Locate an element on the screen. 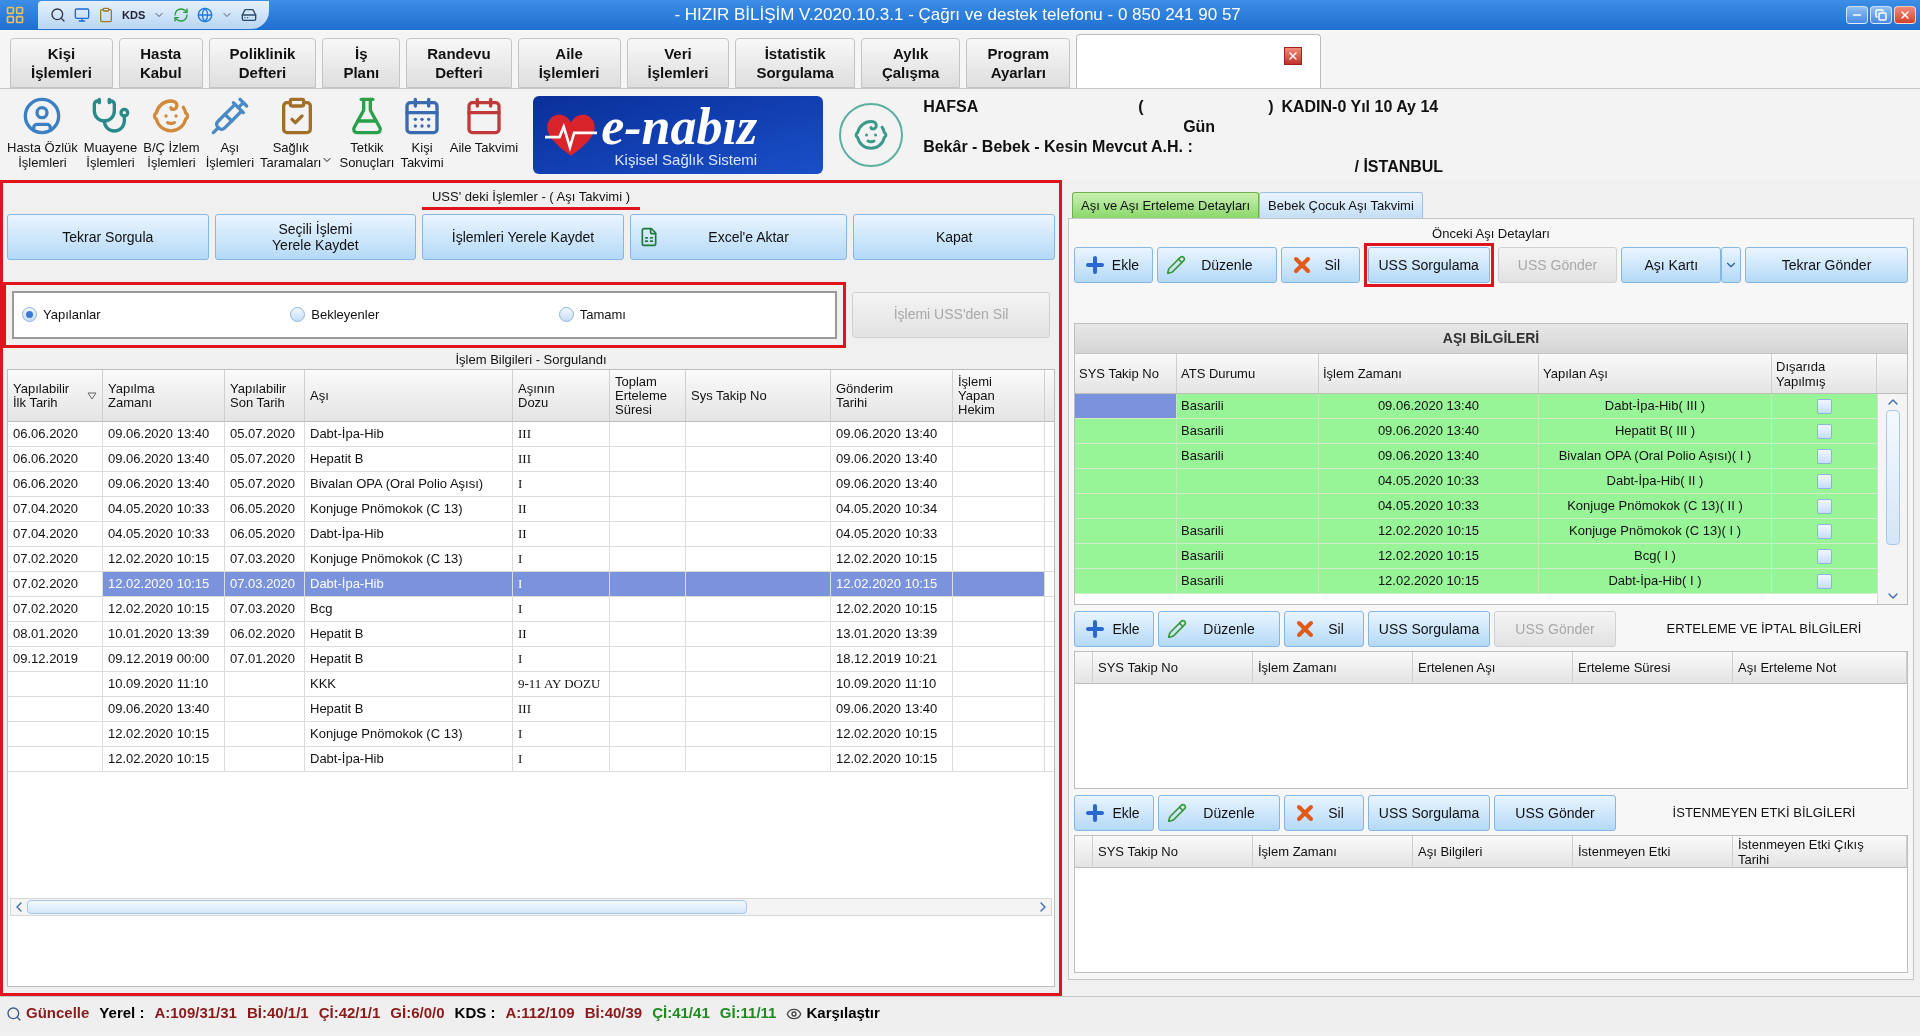  table-row: 08.01.2020 10.01.2020 13:39 06.02.2020 Hepatit B II 13.01.2020 13:39 is located at coordinates (531, 634).